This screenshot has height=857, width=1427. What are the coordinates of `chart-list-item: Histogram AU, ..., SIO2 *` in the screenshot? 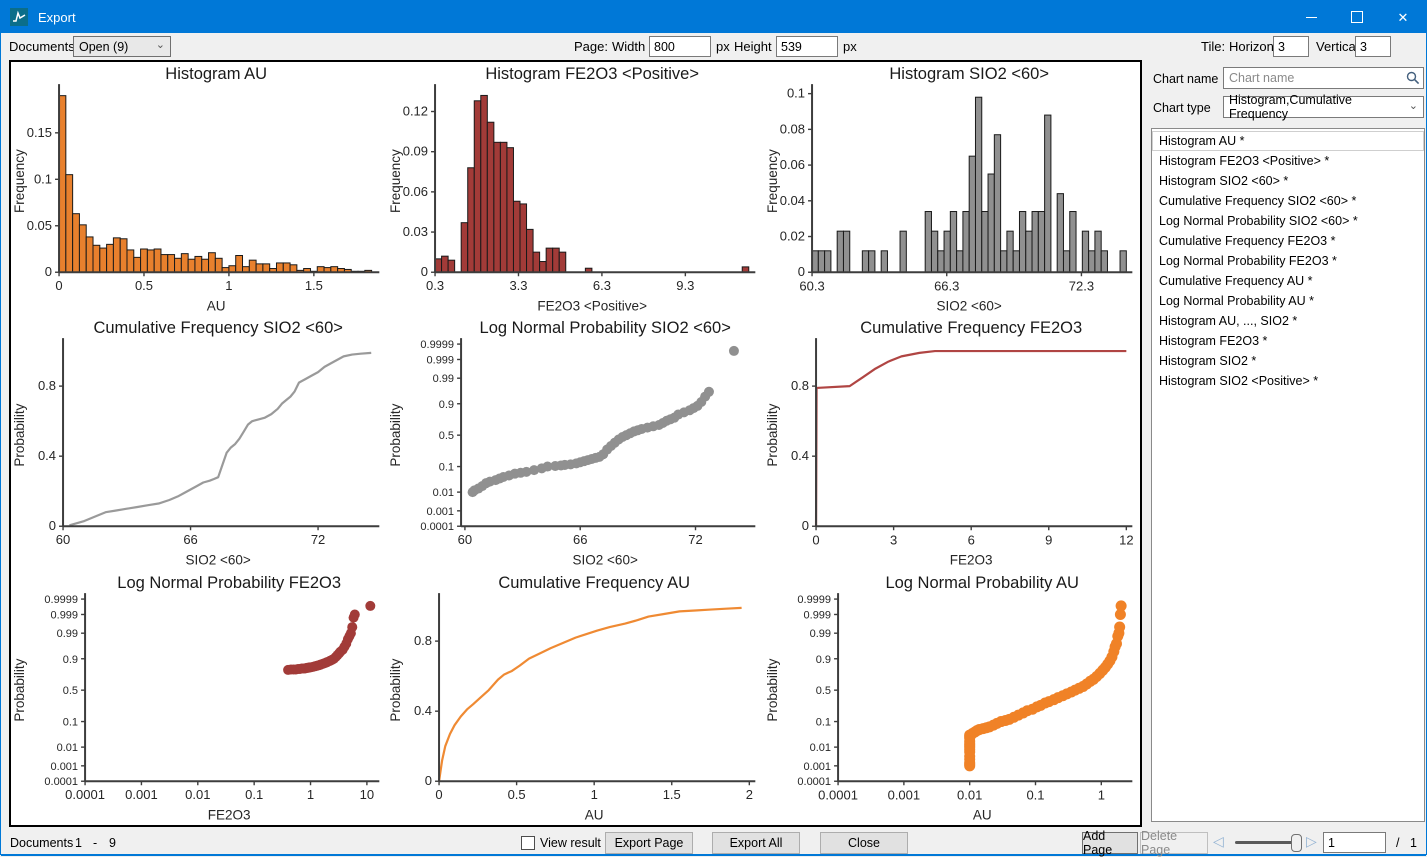 It's located at (1288, 321).